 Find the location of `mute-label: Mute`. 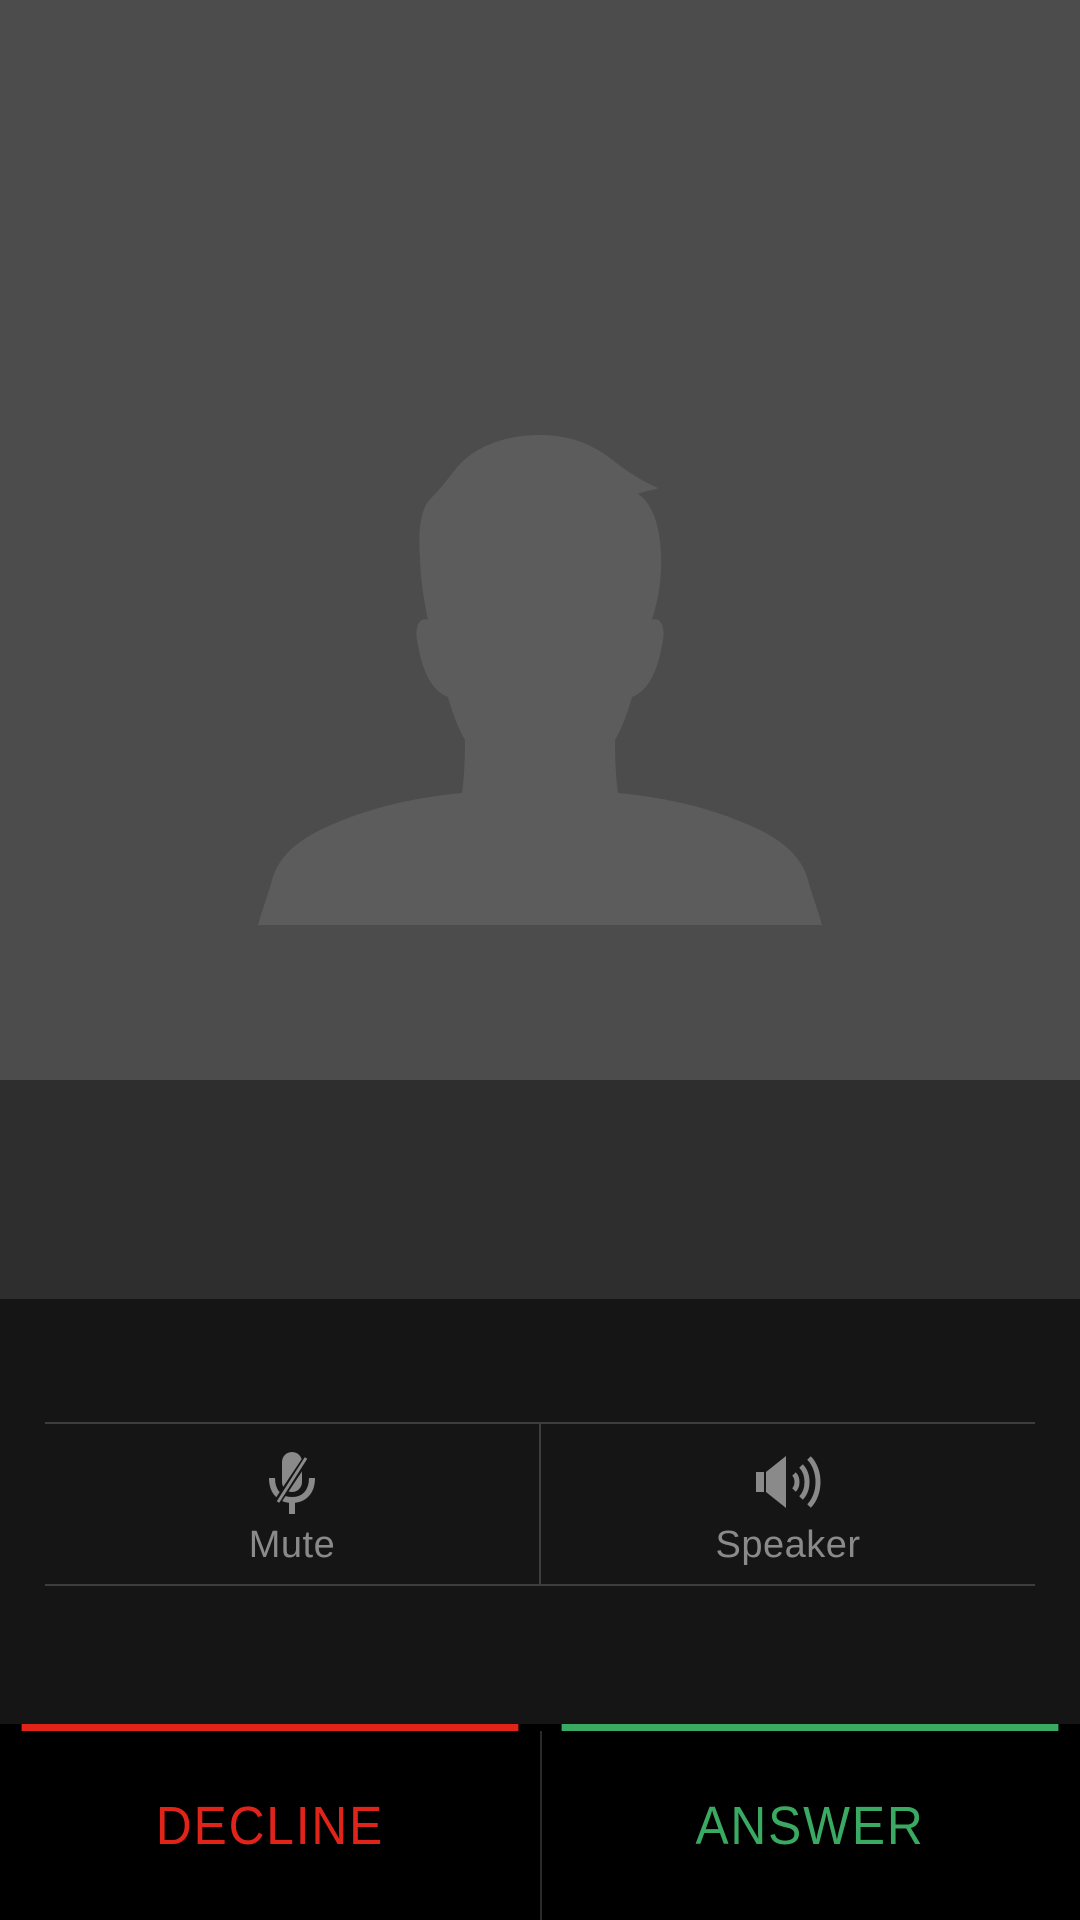

mute-label: Mute is located at coordinates (292, 1545).